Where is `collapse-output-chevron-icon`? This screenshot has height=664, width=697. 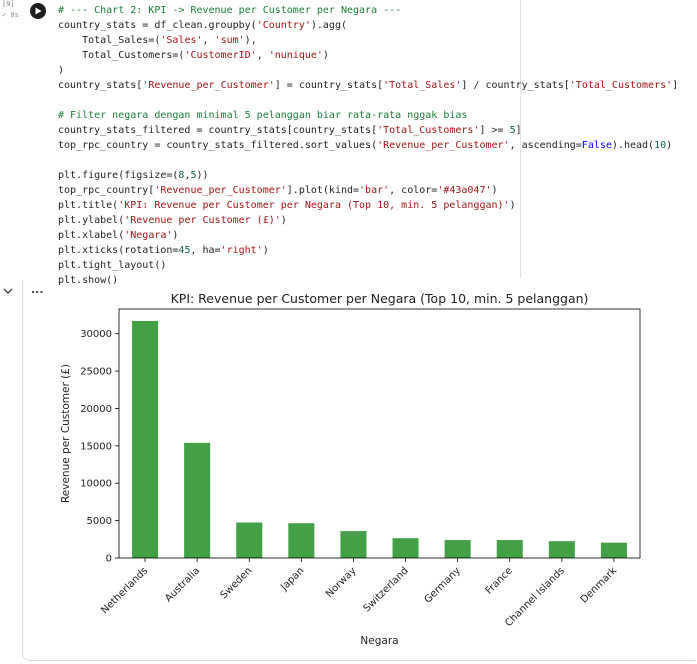 collapse-output-chevron-icon is located at coordinates (8, 292).